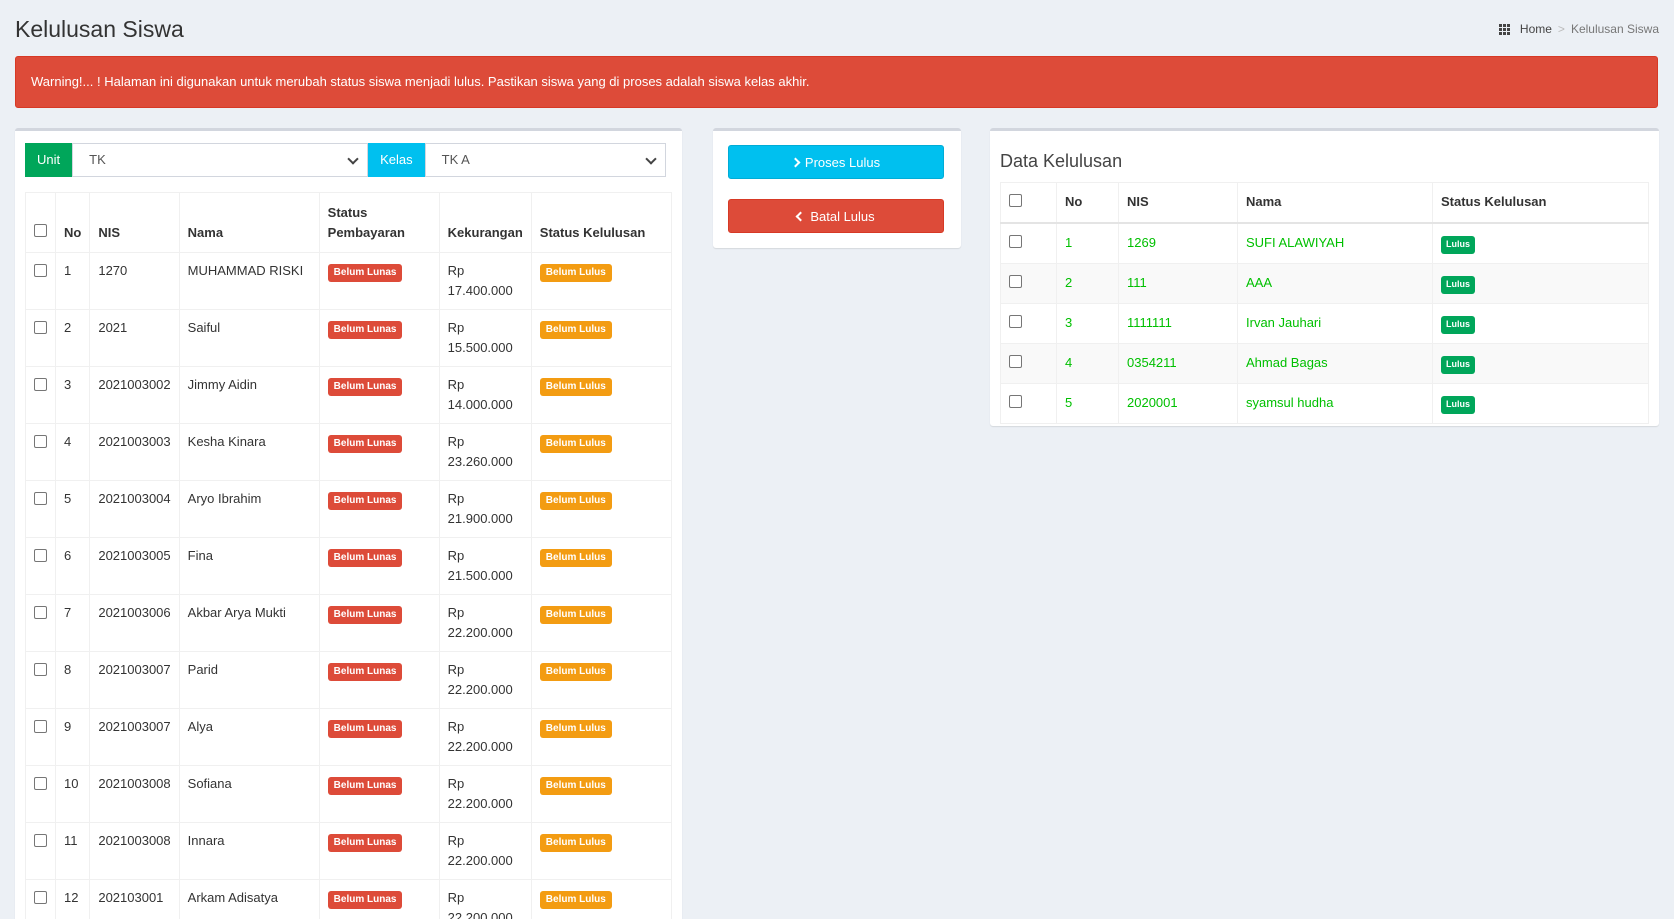  I want to click on cell-nis: 2021003006, so click(134, 623).